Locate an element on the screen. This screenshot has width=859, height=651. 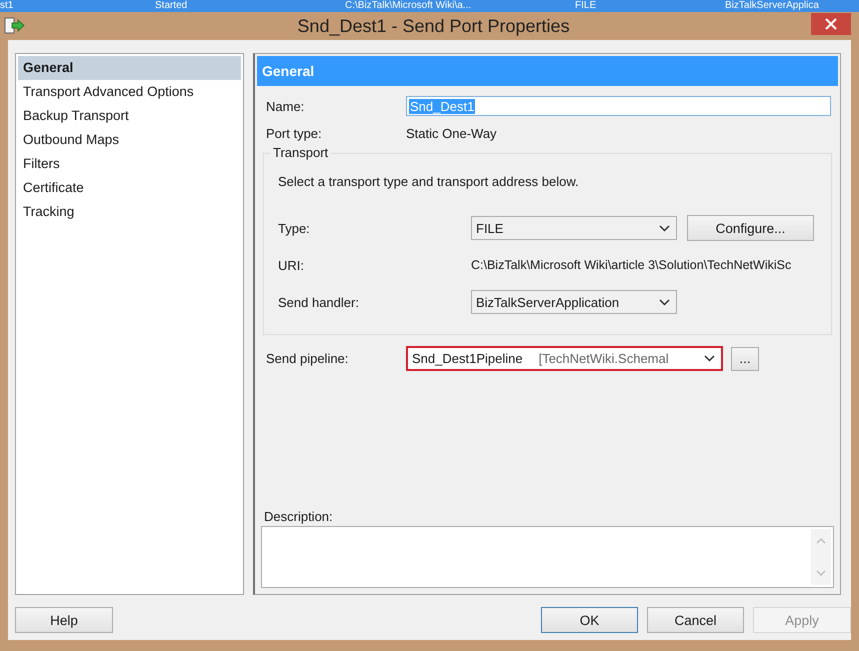
page-list-item: General is located at coordinates (129, 68).